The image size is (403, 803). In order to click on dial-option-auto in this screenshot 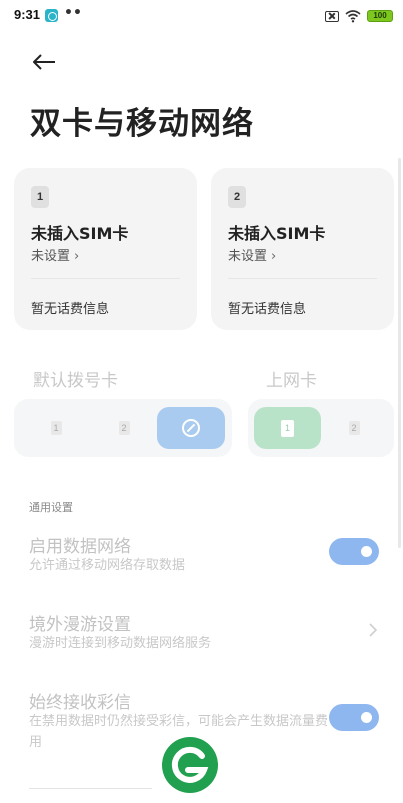, I will do `click(191, 428)`.